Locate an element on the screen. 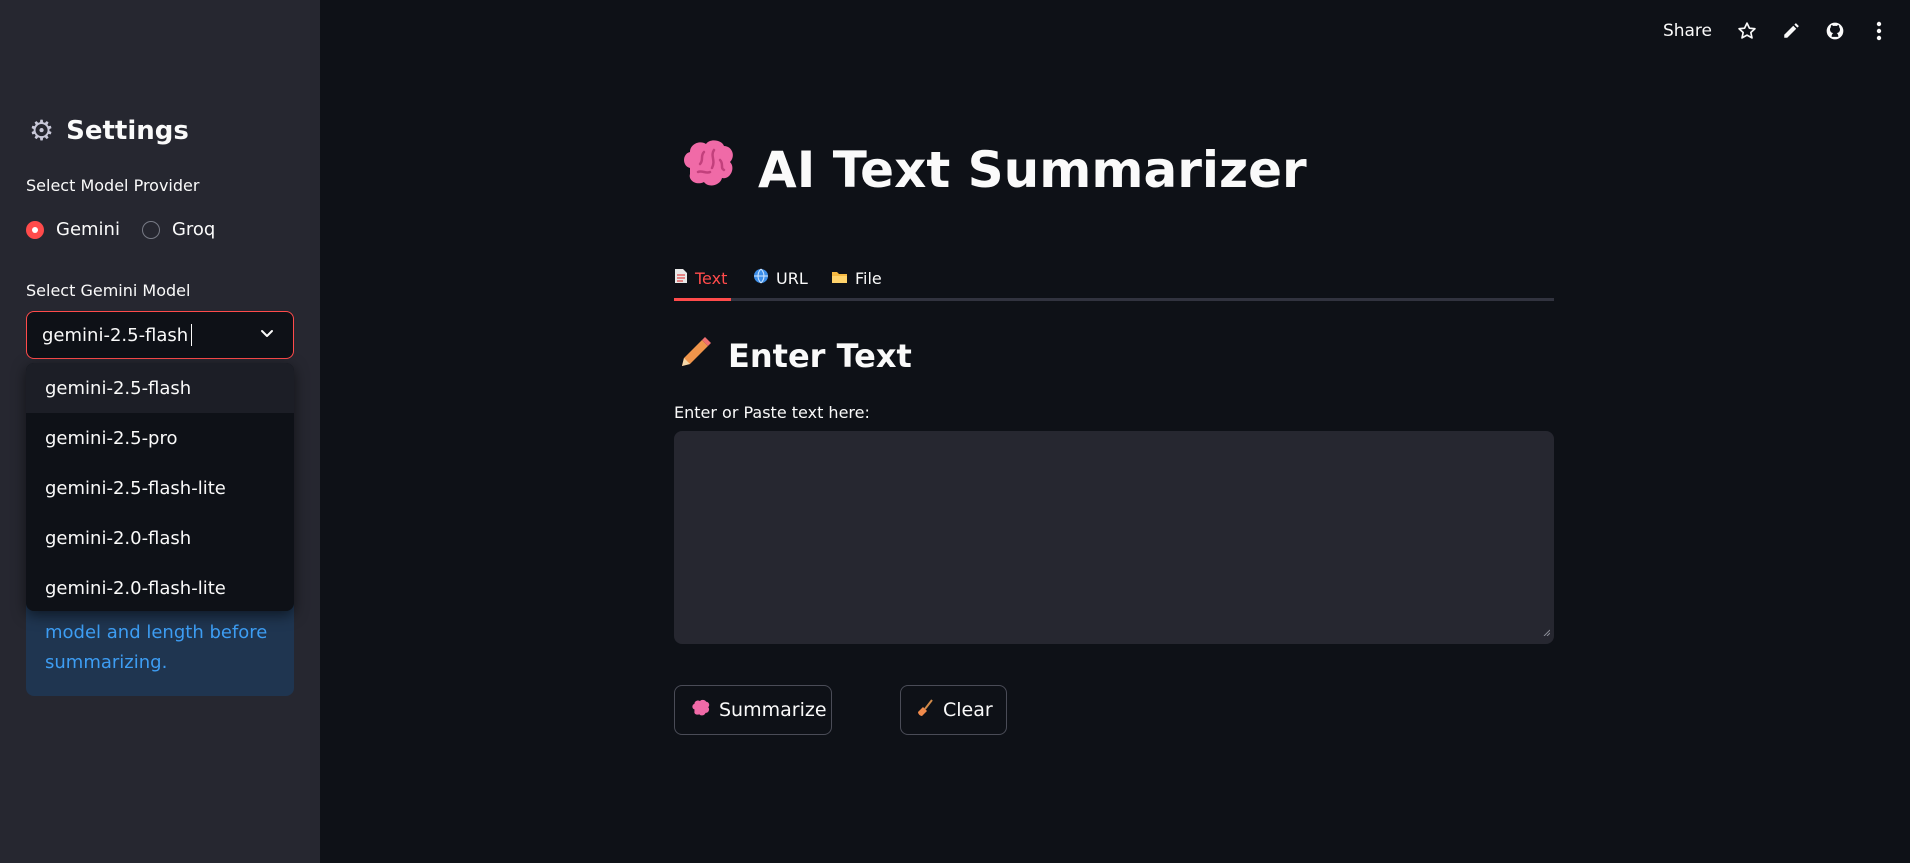  text-cursor is located at coordinates (192, 335).